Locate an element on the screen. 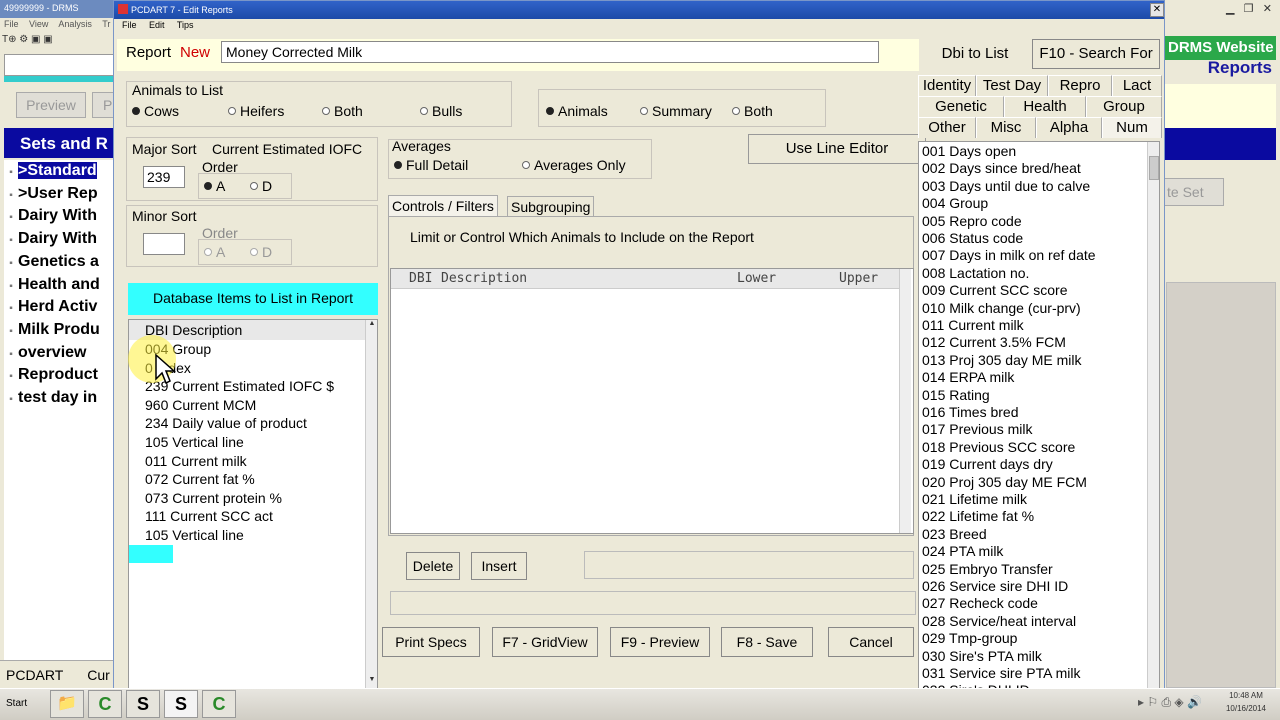 The width and height of the screenshot is (1280, 720). background-window-controls: ▁ ❐ ✕ is located at coordinates (1252, 10).